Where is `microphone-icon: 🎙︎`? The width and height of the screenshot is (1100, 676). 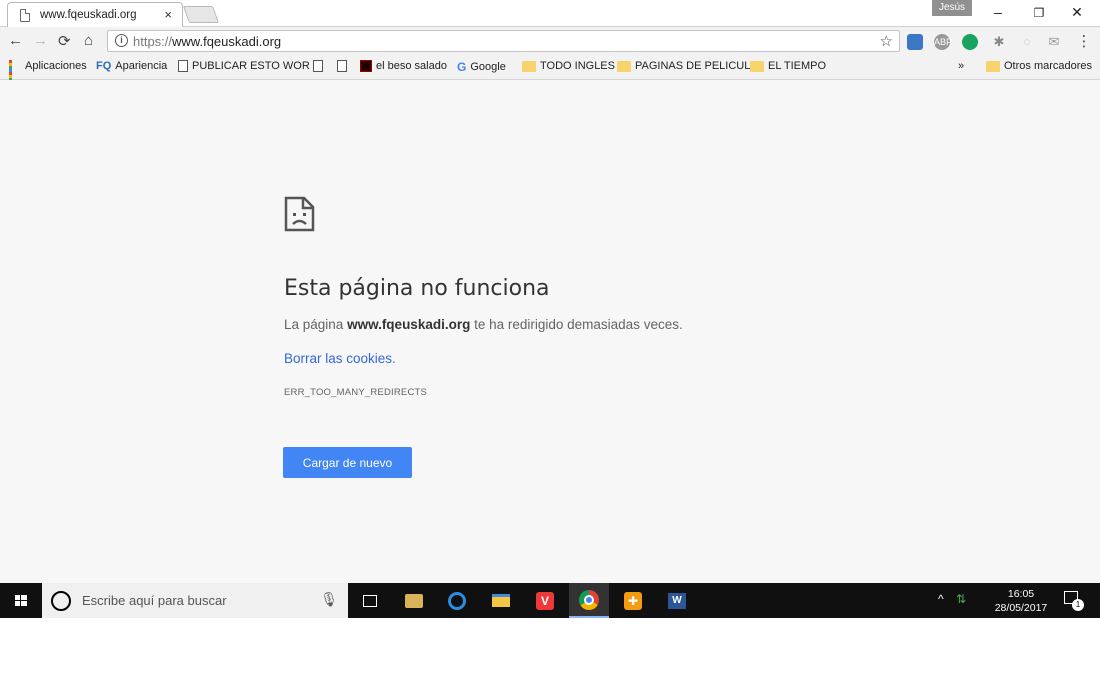
microphone-icon: 🎙︎ is located at coordinates (329, 599).